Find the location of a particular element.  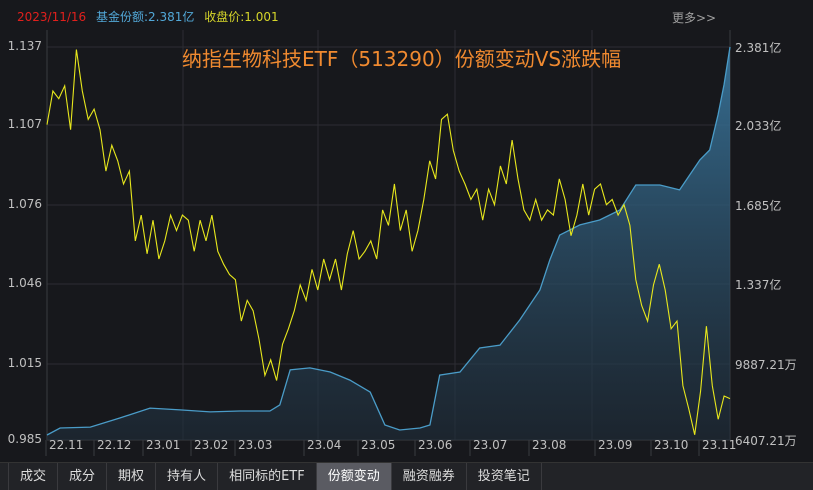

x-axis-tick: 22.11 is located at coordinates (66, 445).